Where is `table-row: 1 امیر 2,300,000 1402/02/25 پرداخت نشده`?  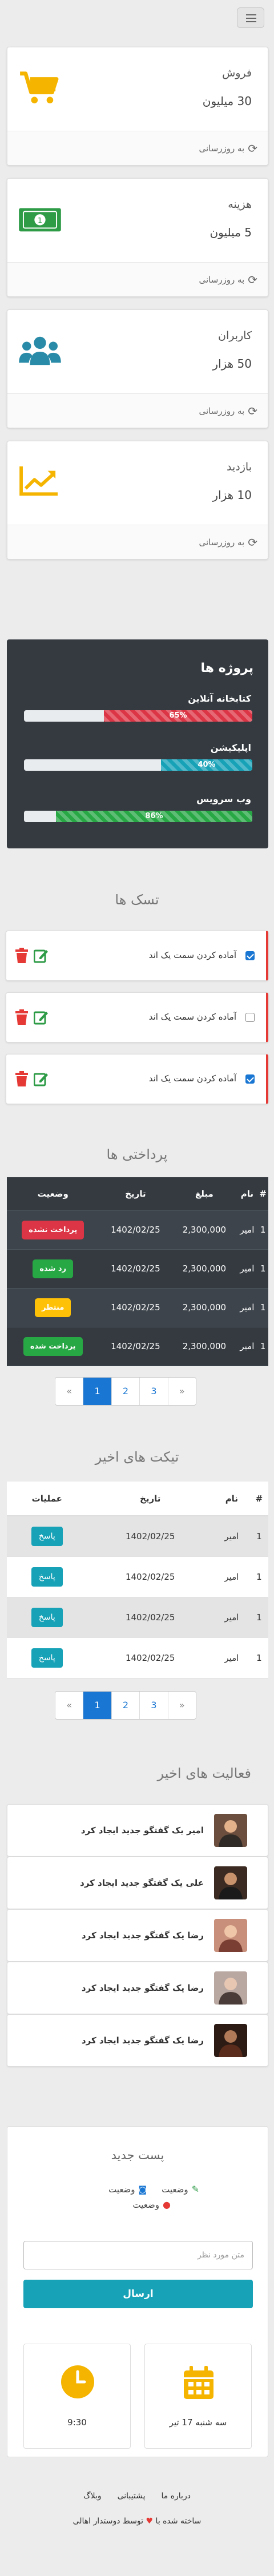 table-row: 1 امیر 2,300,000 1402/02/25 پرداخت نشده is located at coordinates (137, 1230).